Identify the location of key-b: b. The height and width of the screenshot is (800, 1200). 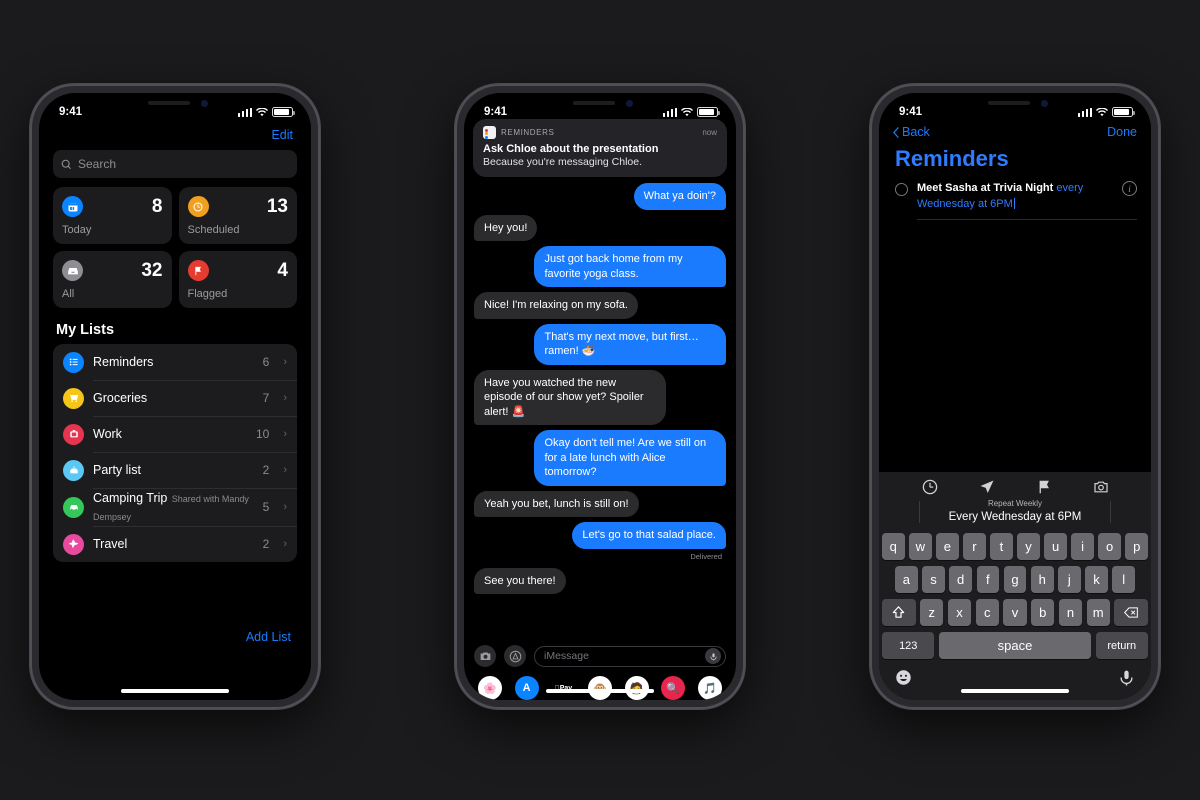
(1043, 612).